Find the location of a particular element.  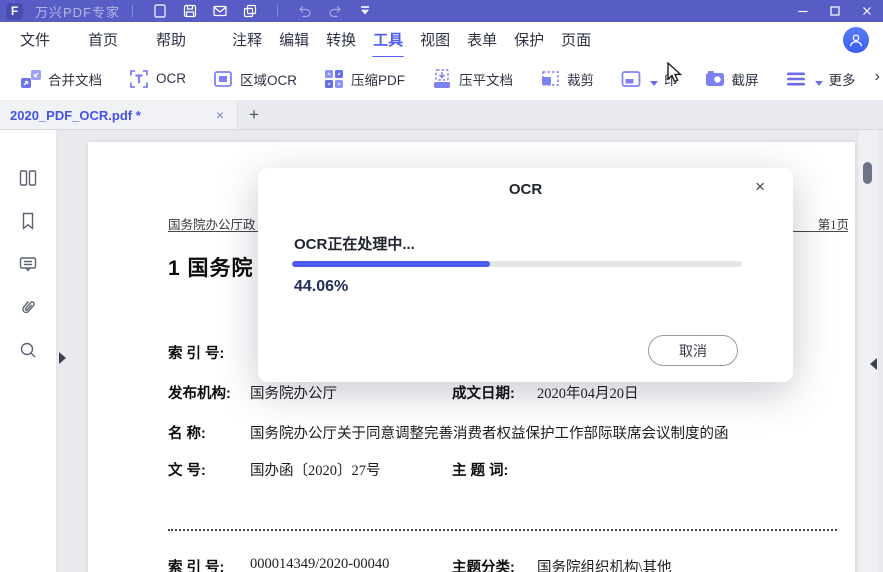

document-tab: 2020_PDF_OCR.pdf * × is located at coordinates (119, 115).